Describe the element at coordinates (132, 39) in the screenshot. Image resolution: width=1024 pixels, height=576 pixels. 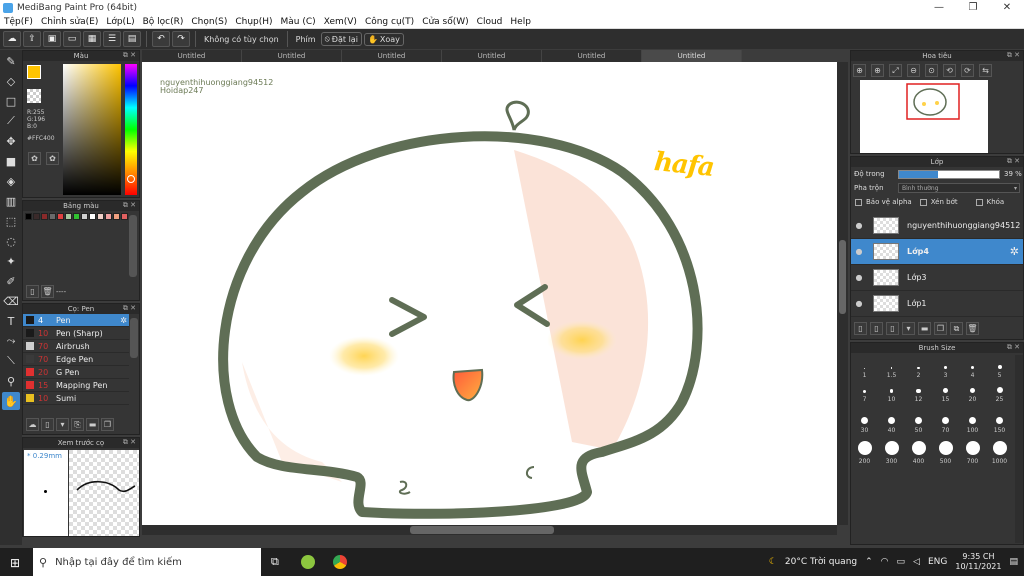
I see `layout-icon: ▤` at that location.